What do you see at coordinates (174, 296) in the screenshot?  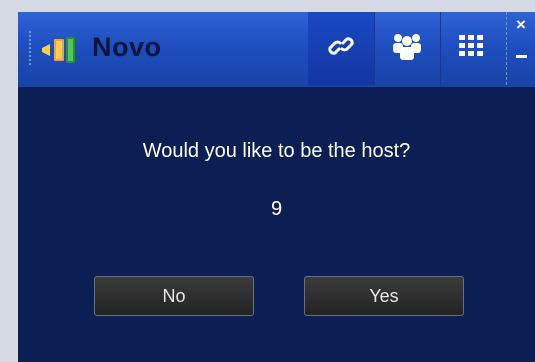 I see `no-button: No` at bounding box center [174, 296].